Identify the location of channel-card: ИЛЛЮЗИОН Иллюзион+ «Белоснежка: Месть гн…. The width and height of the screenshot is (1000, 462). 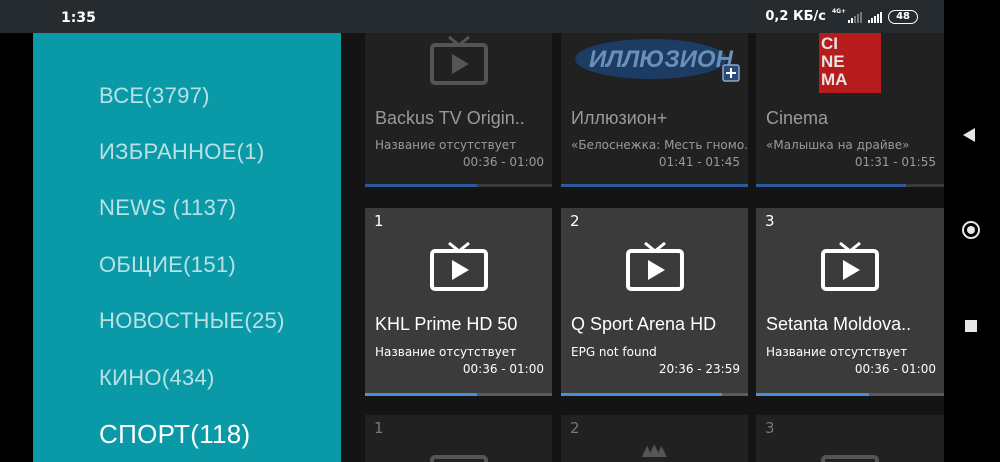
(654, 110).